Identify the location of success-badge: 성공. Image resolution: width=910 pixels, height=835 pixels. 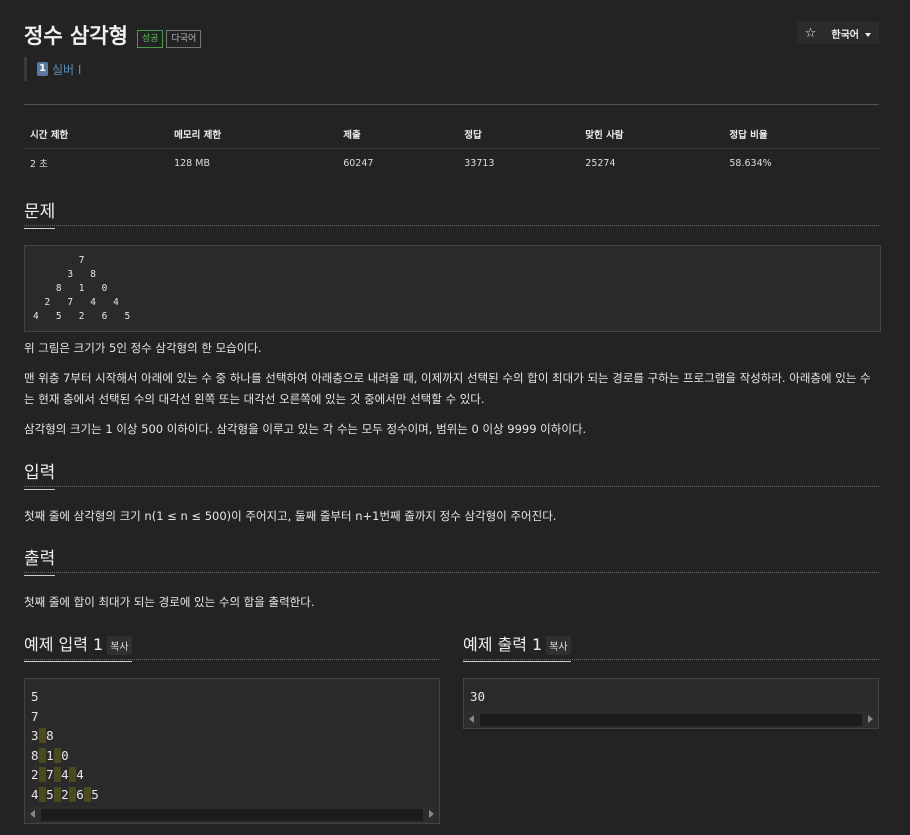
(150, 39).